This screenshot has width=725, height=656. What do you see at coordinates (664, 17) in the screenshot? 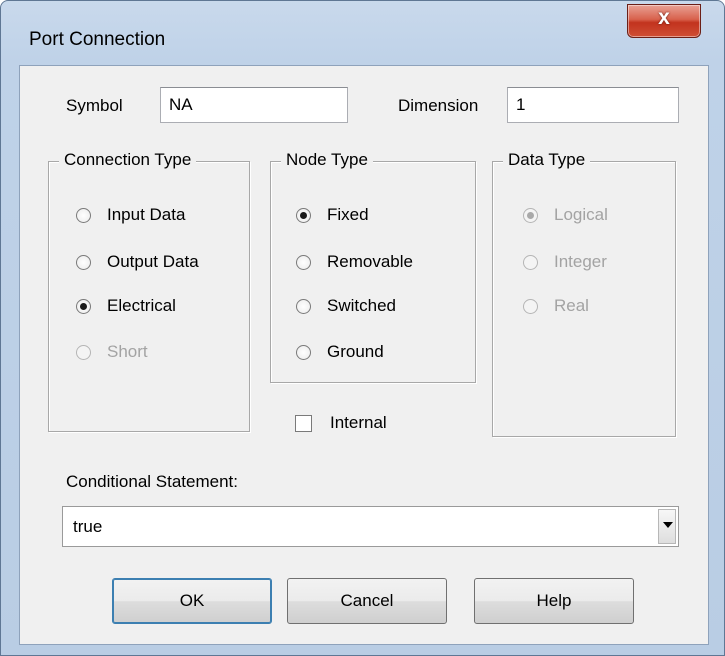
I see `close-icon: x` at bounding box center [664, 17].